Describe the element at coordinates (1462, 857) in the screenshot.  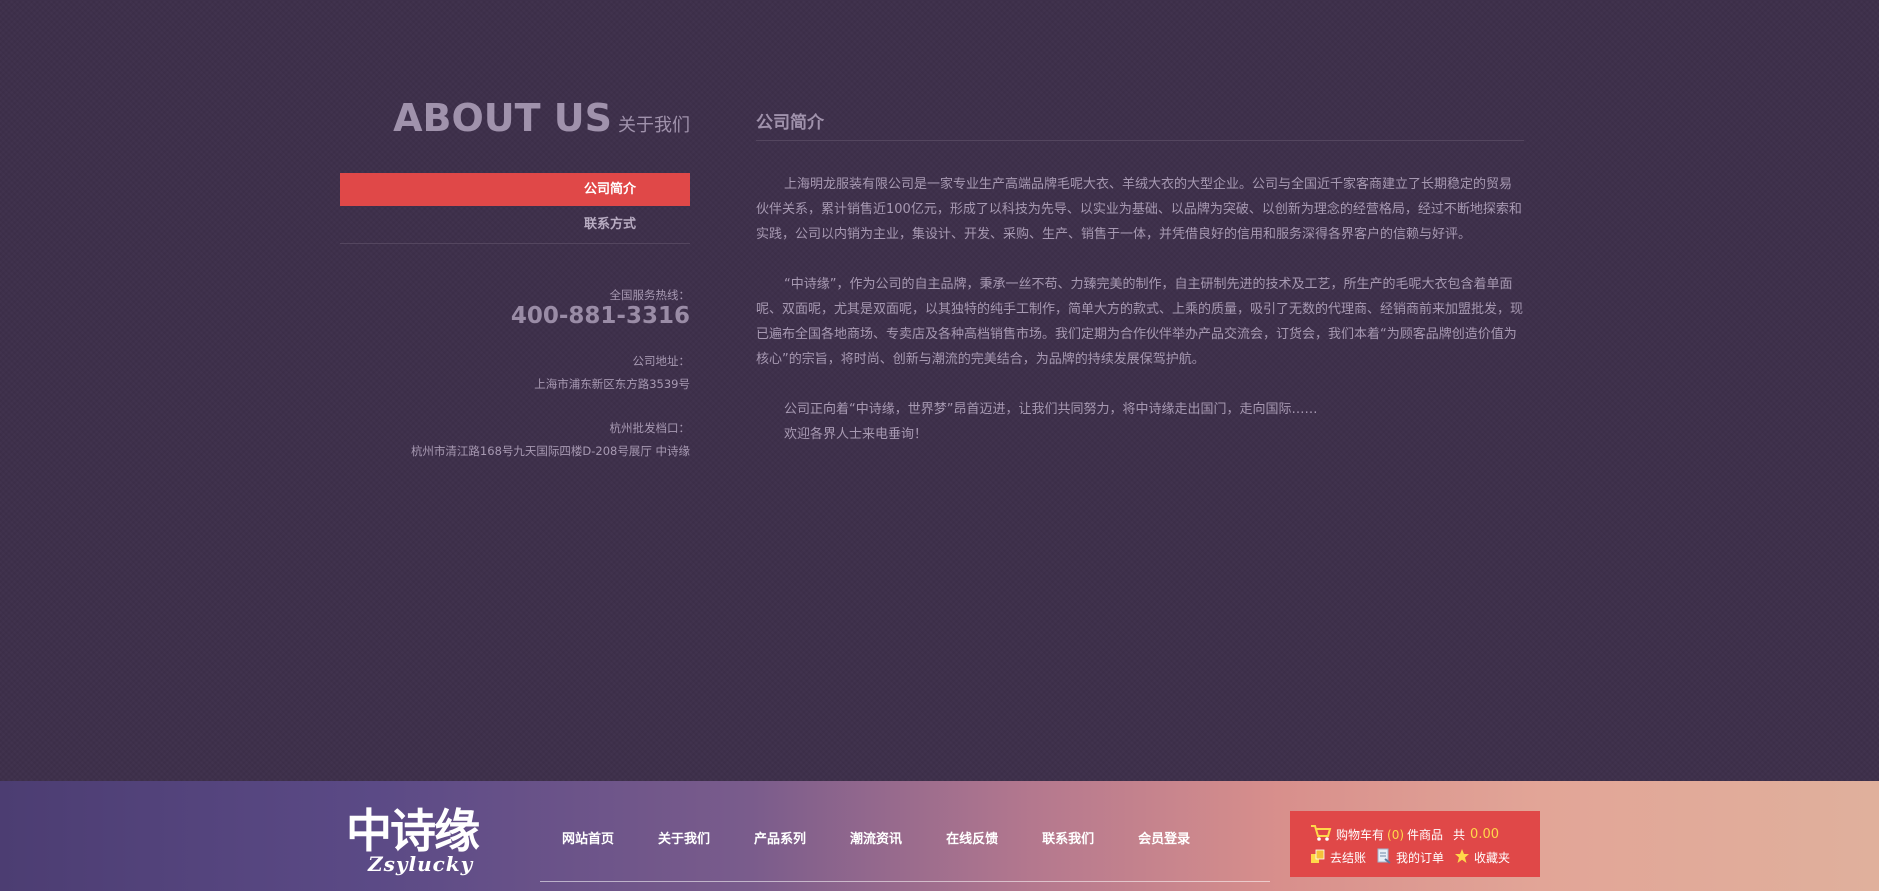
I see `star-icon` at that location.